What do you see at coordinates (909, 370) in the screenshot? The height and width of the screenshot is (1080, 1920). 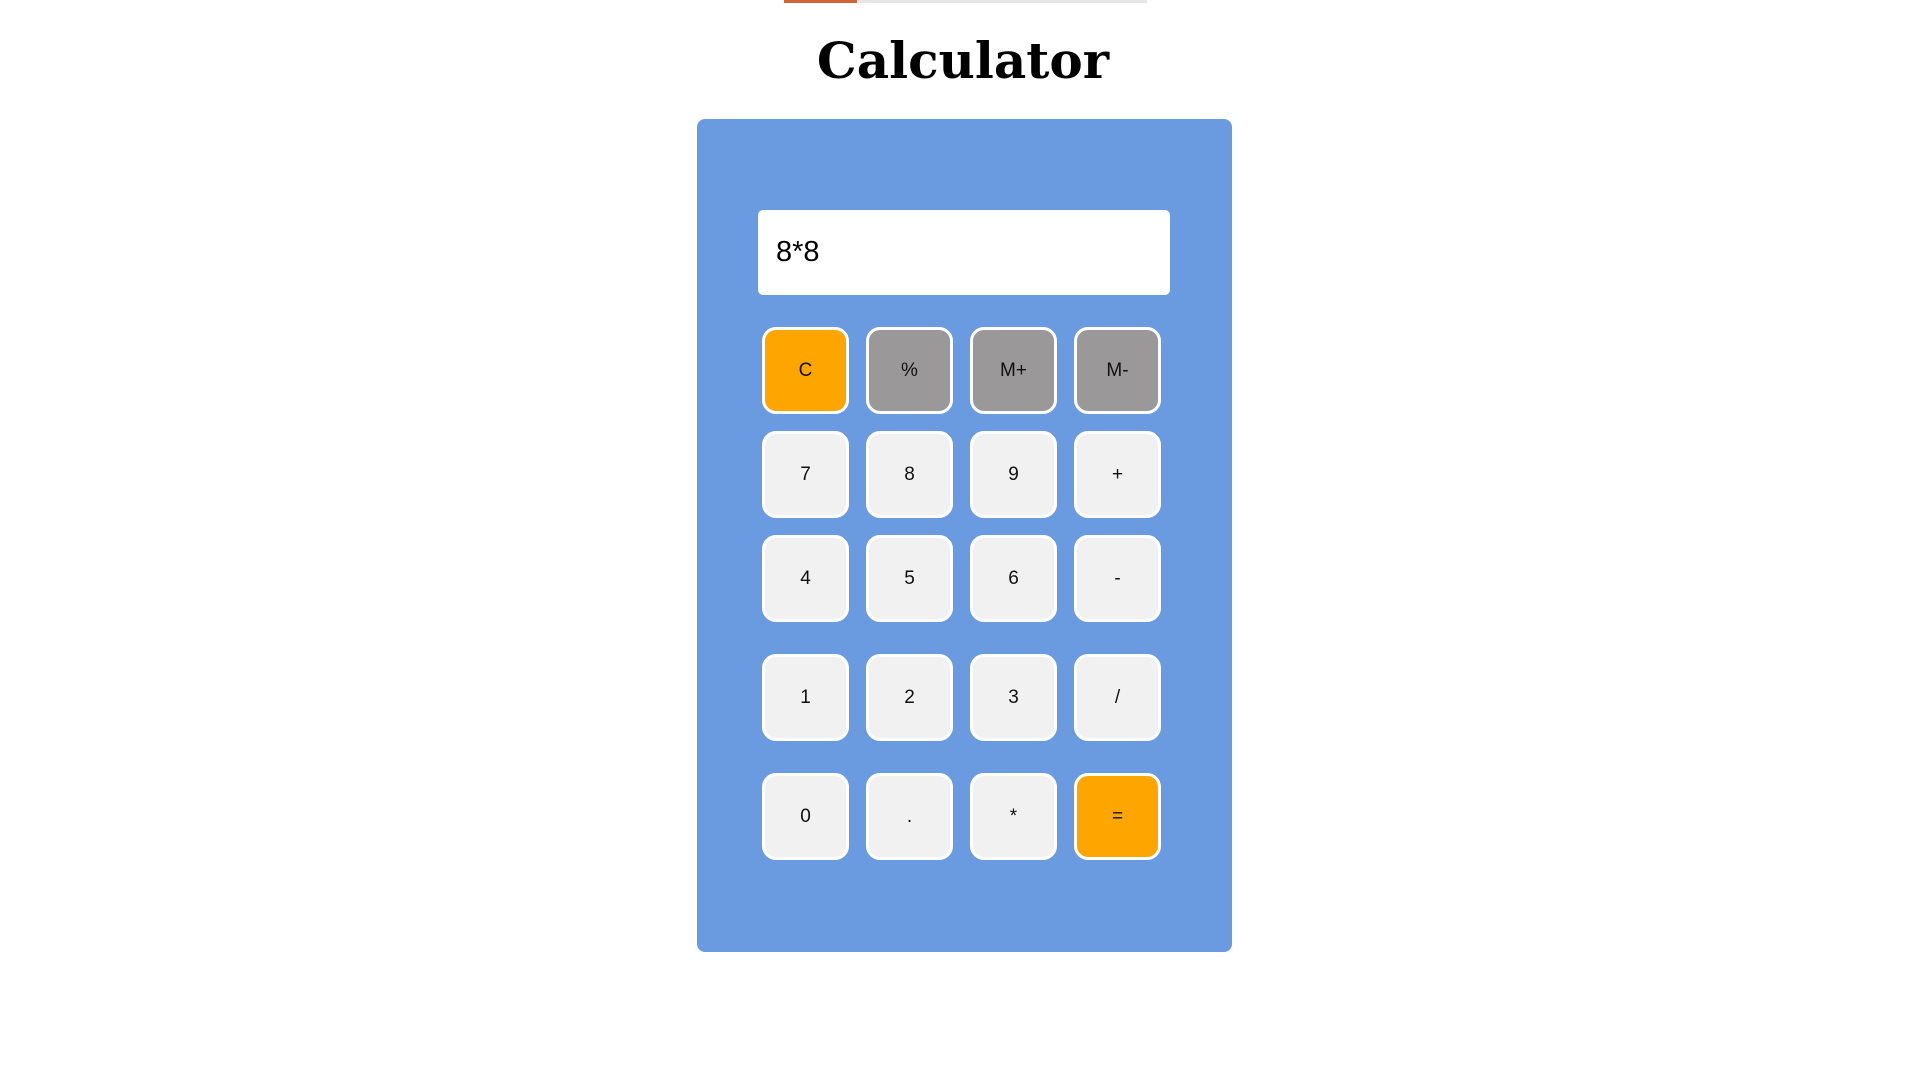 I see `percent-button: %` at bounding box center [909, 370].